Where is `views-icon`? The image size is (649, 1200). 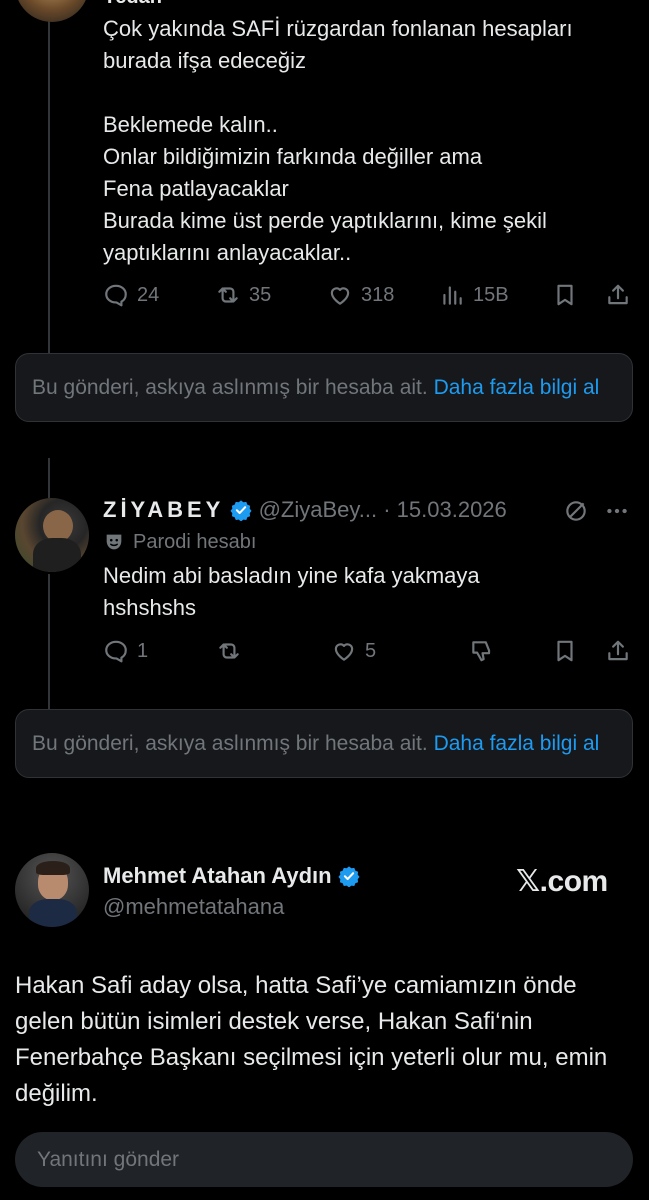
views-icon is located at coordinates (452, 295).